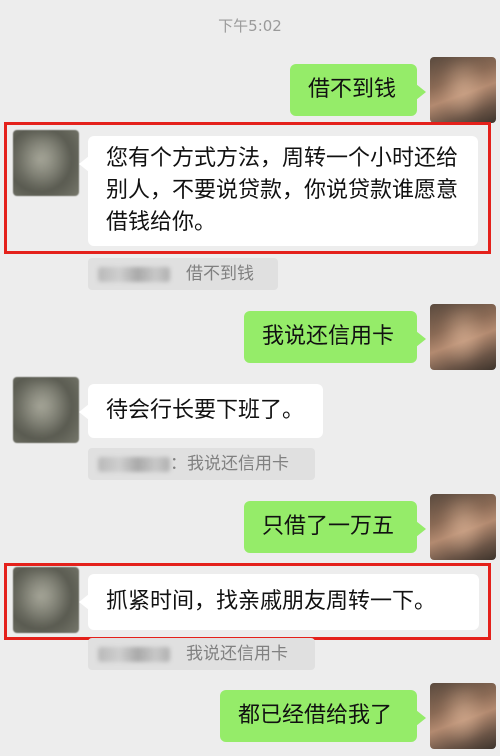 The image size is (500, 756). I want to click on outgoing-message-bubble: 都已经借给我了, so click(323, 716).